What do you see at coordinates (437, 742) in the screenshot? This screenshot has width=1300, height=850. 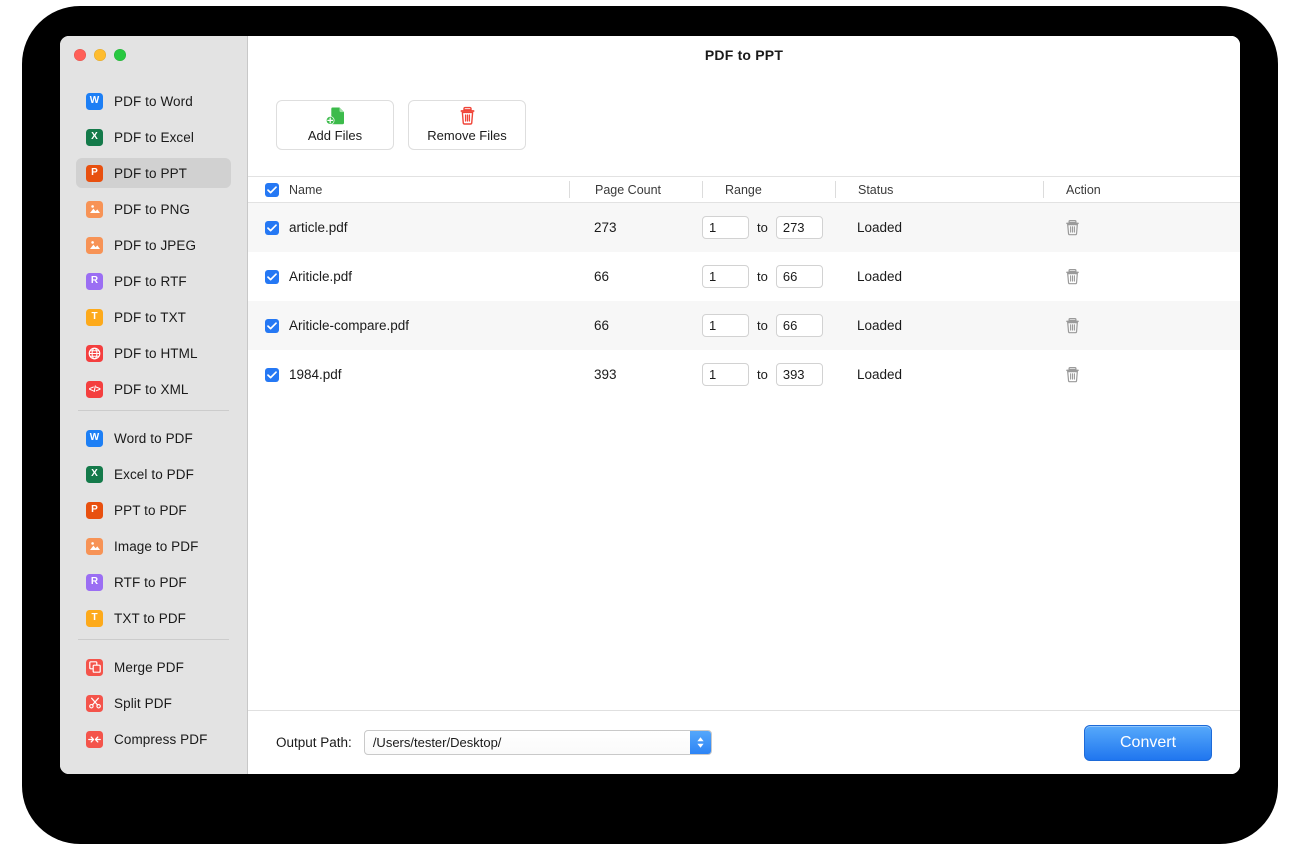 I see `output-path-value: /Users/tester/Desktop/` at bounding box center [437, 742].